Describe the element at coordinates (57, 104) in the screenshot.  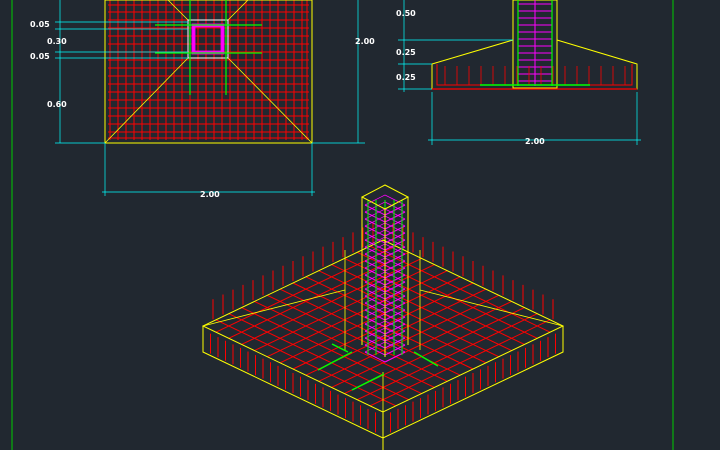
I see `dim-label: 0.60` at that location.